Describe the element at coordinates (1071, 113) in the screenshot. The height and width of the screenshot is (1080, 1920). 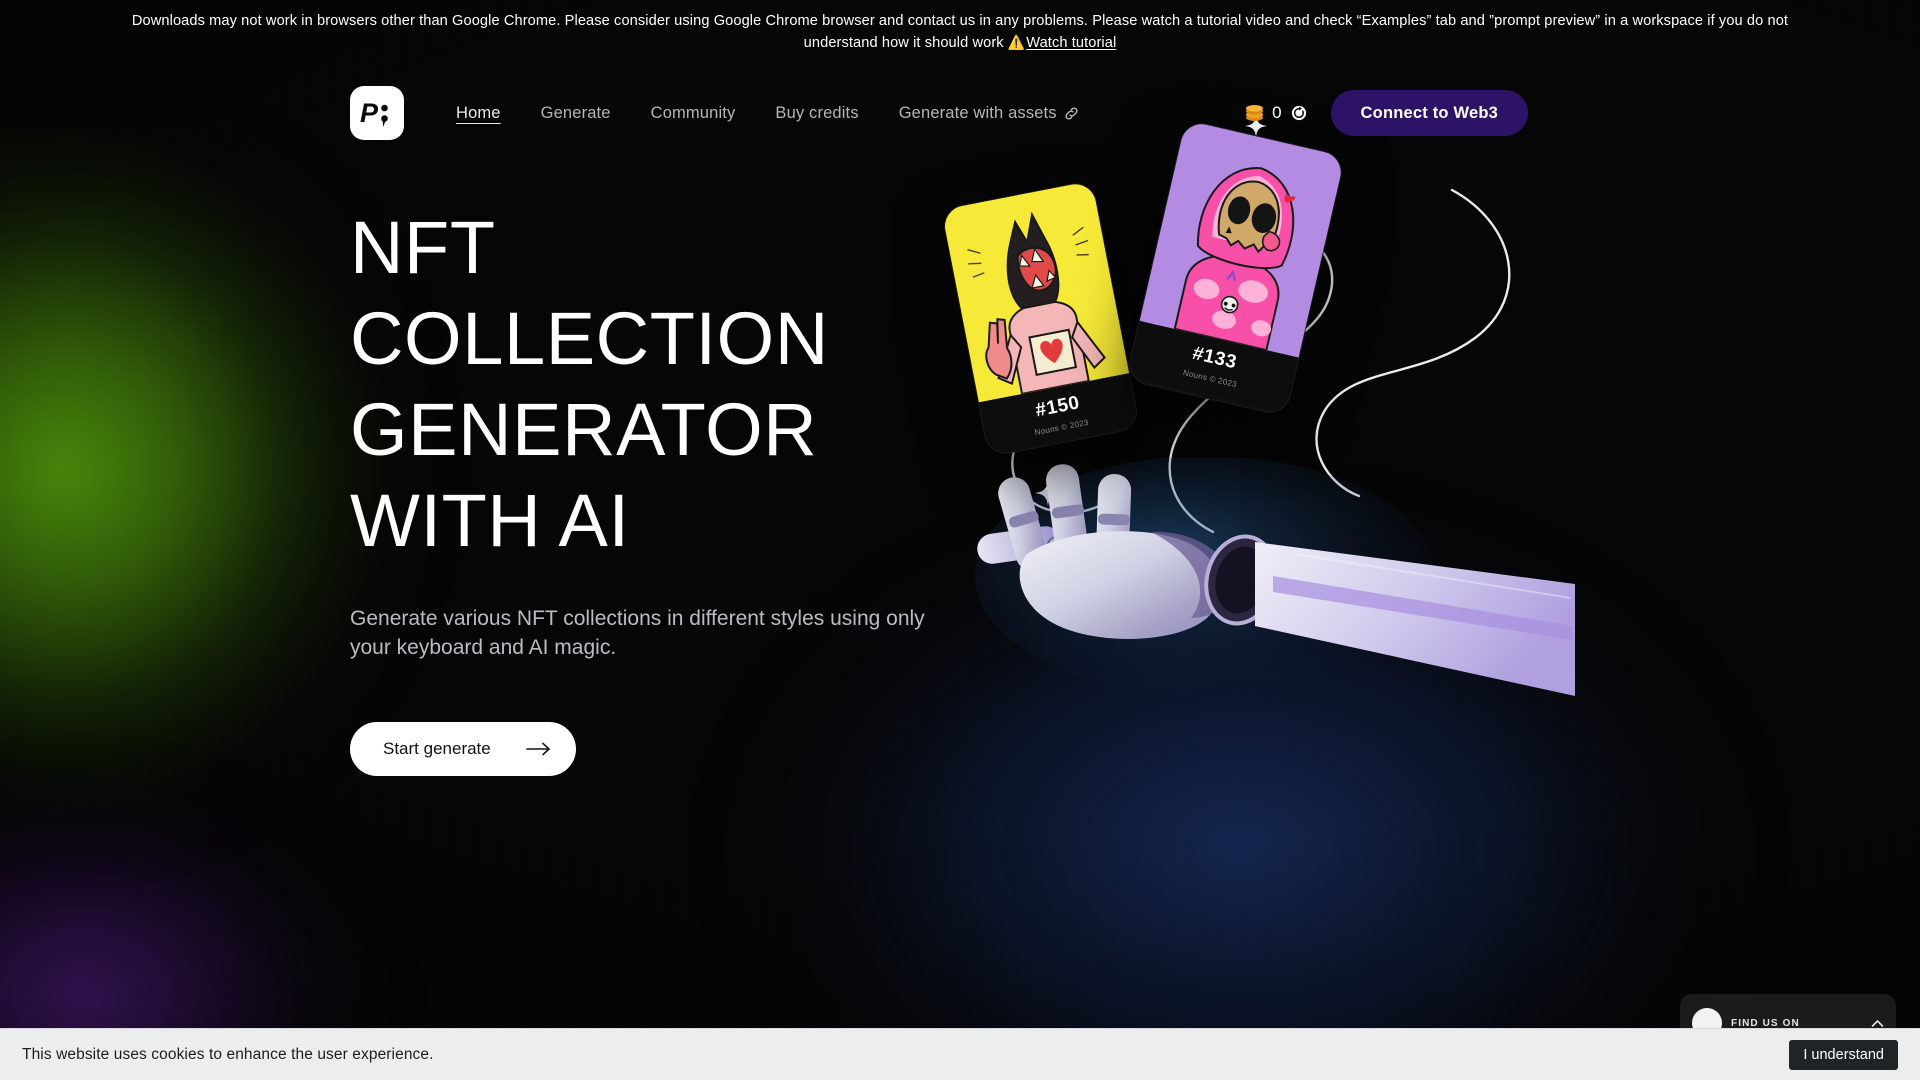
I see `link-chain-icon` at that location.